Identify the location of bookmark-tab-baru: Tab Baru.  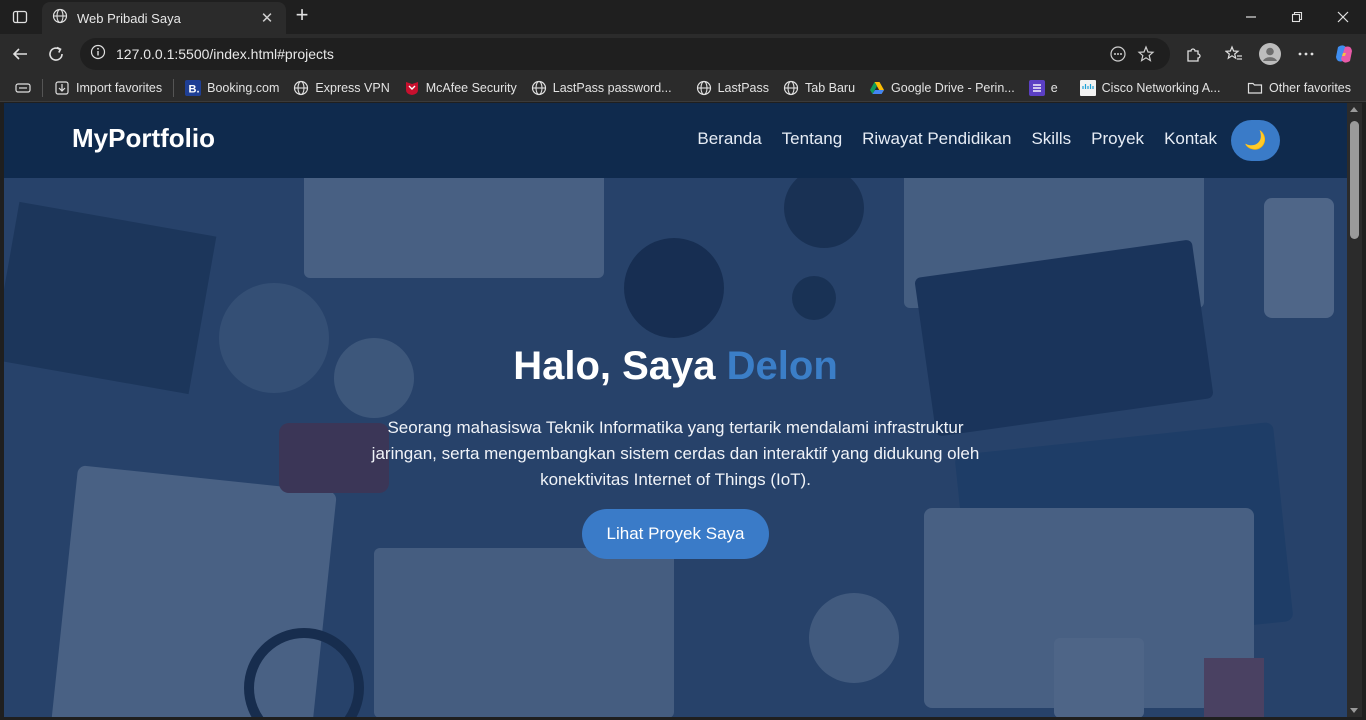
(819, 88).